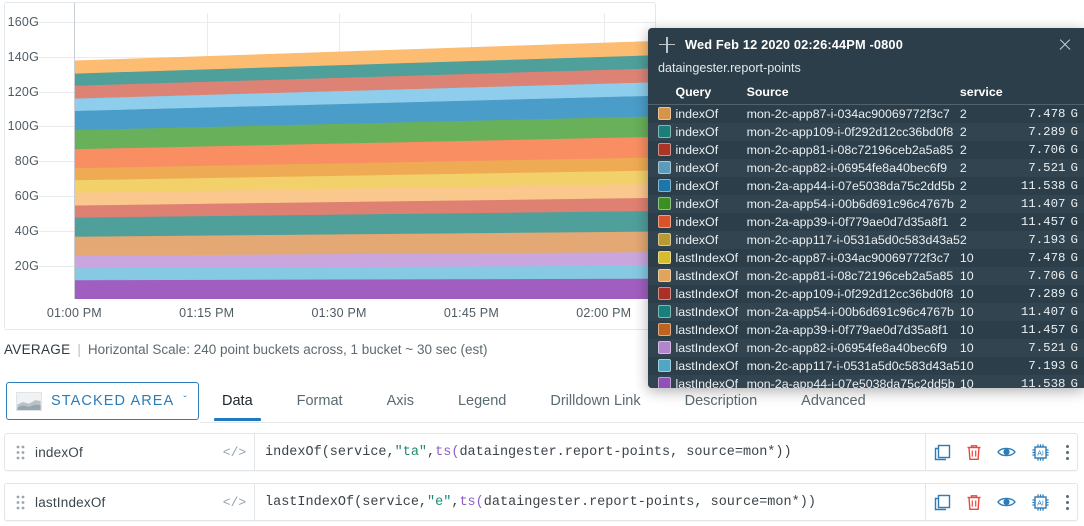 Image resolution: width=1084 pixels, height=526 pixels. I want to click on tab-drilldown-link: Drilldown Link, so click(595, 401).